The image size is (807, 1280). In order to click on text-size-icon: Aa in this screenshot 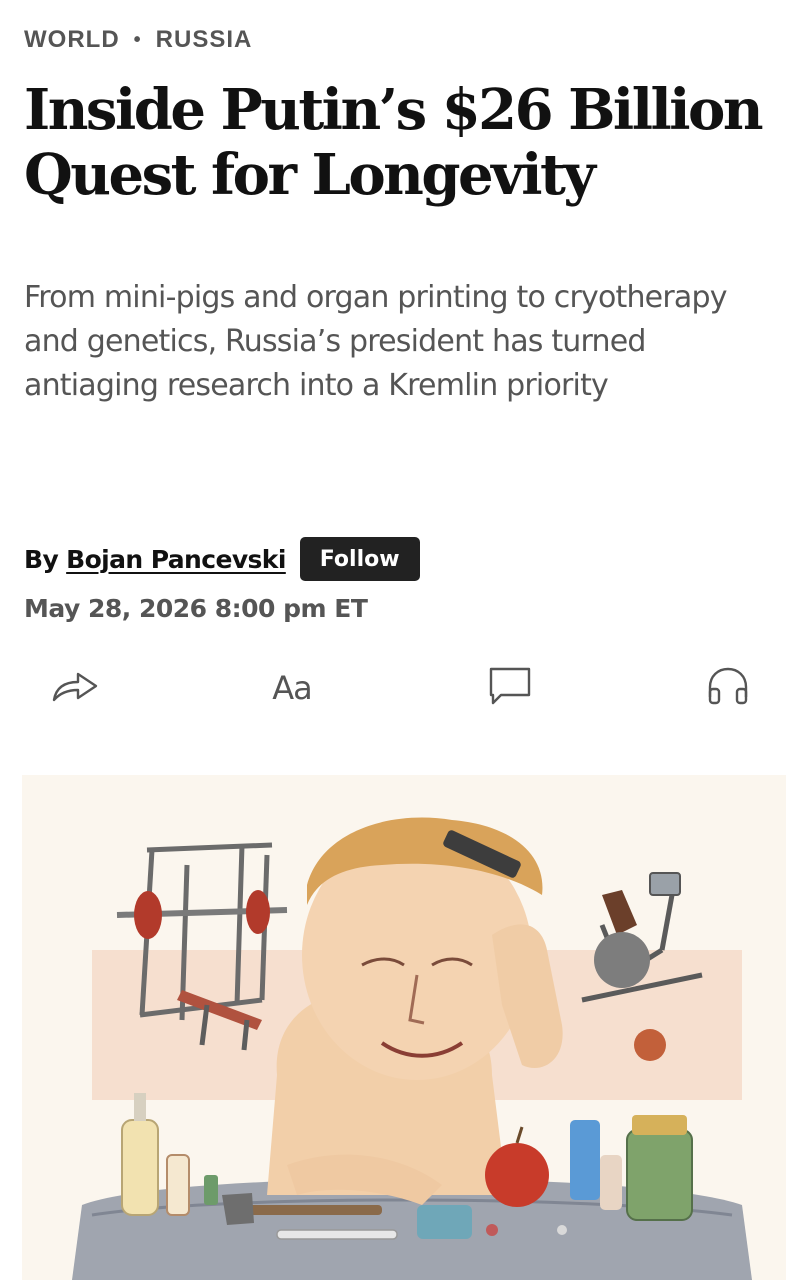, I will do `click(292, 688)`.